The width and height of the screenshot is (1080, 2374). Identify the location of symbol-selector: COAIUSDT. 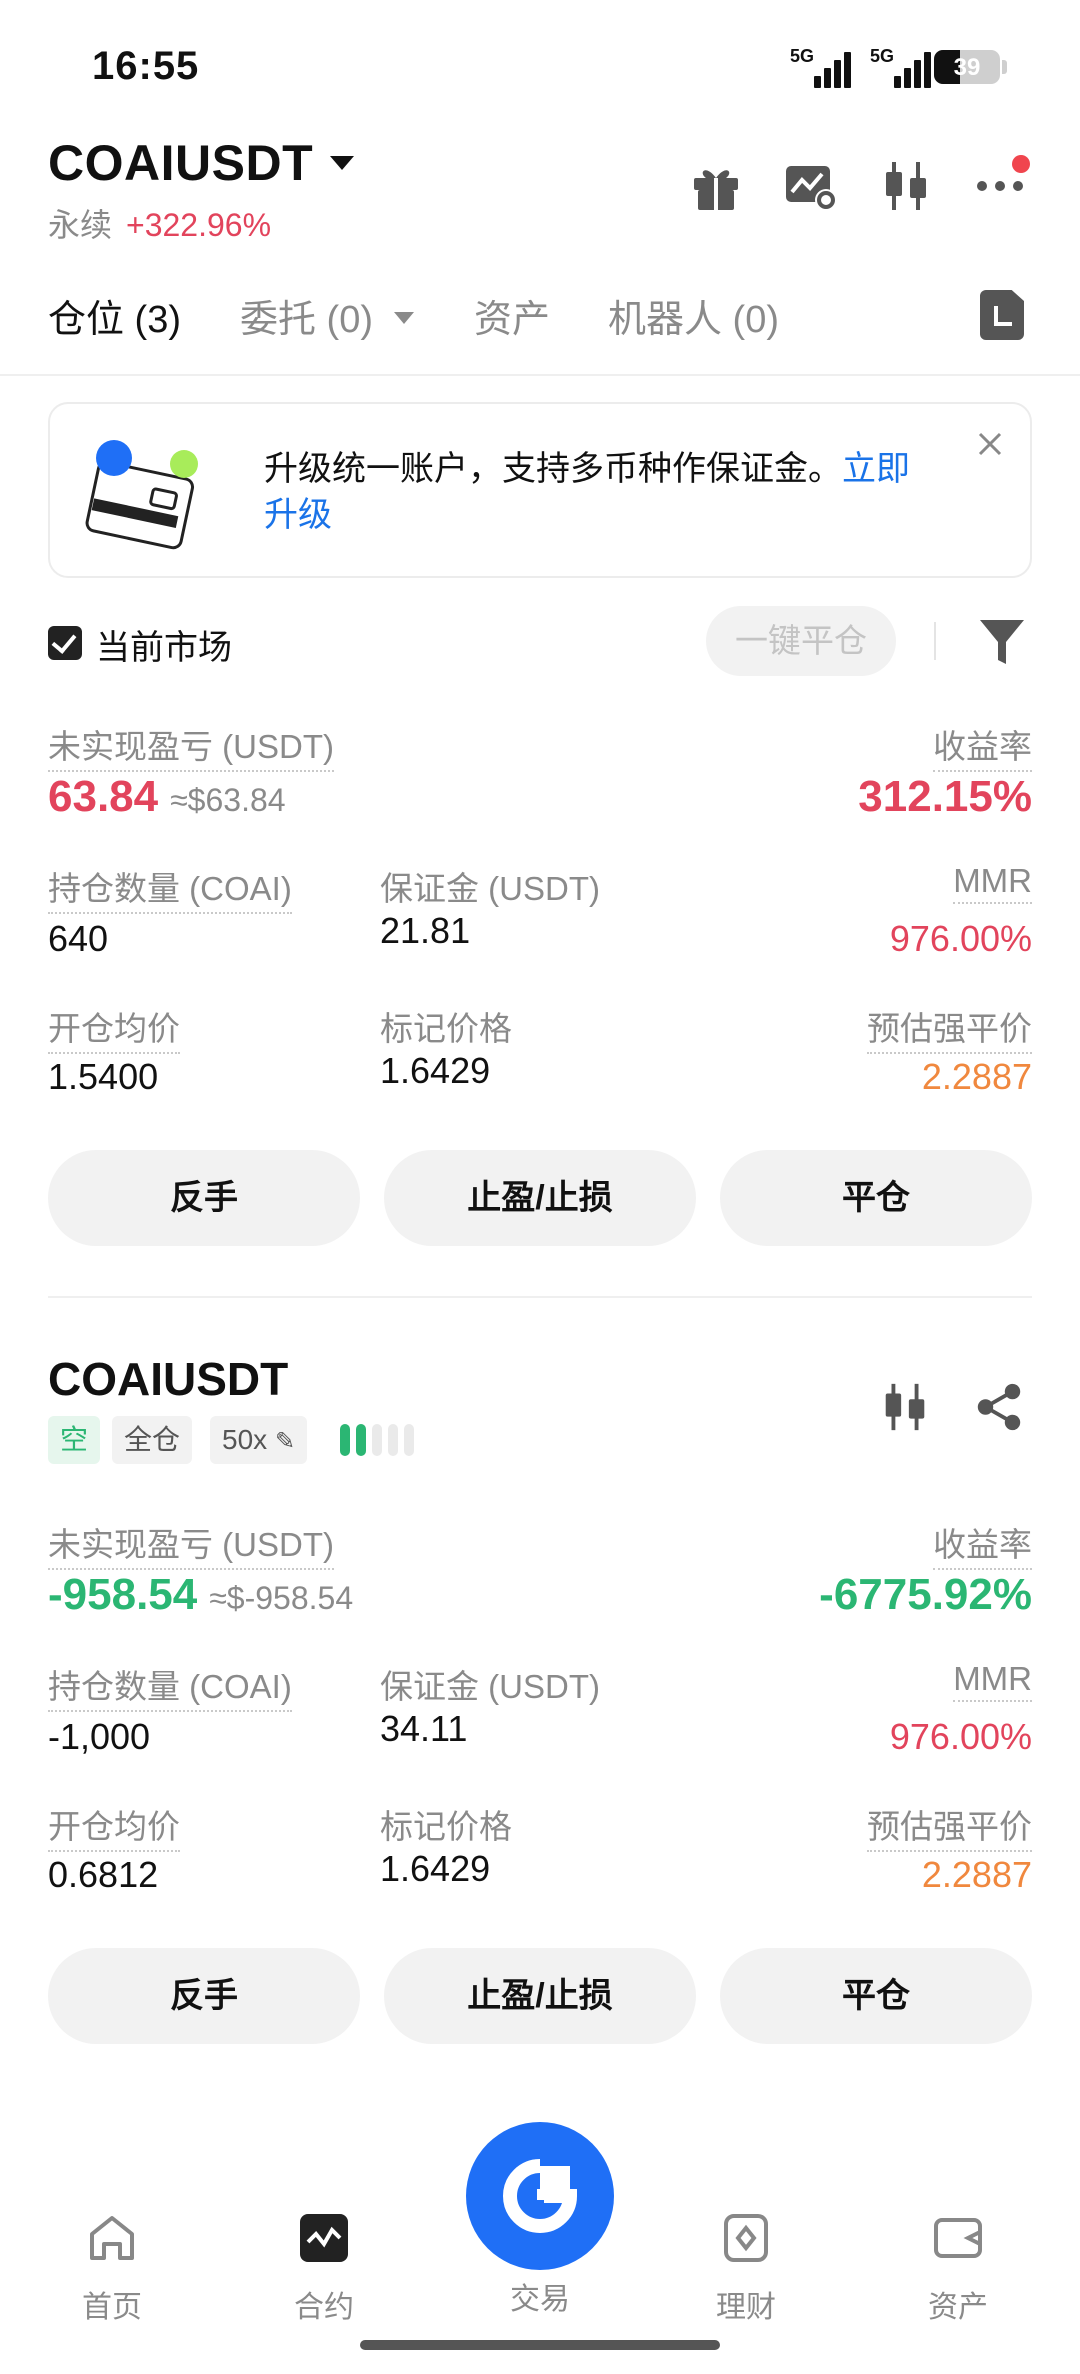
(180, 163).